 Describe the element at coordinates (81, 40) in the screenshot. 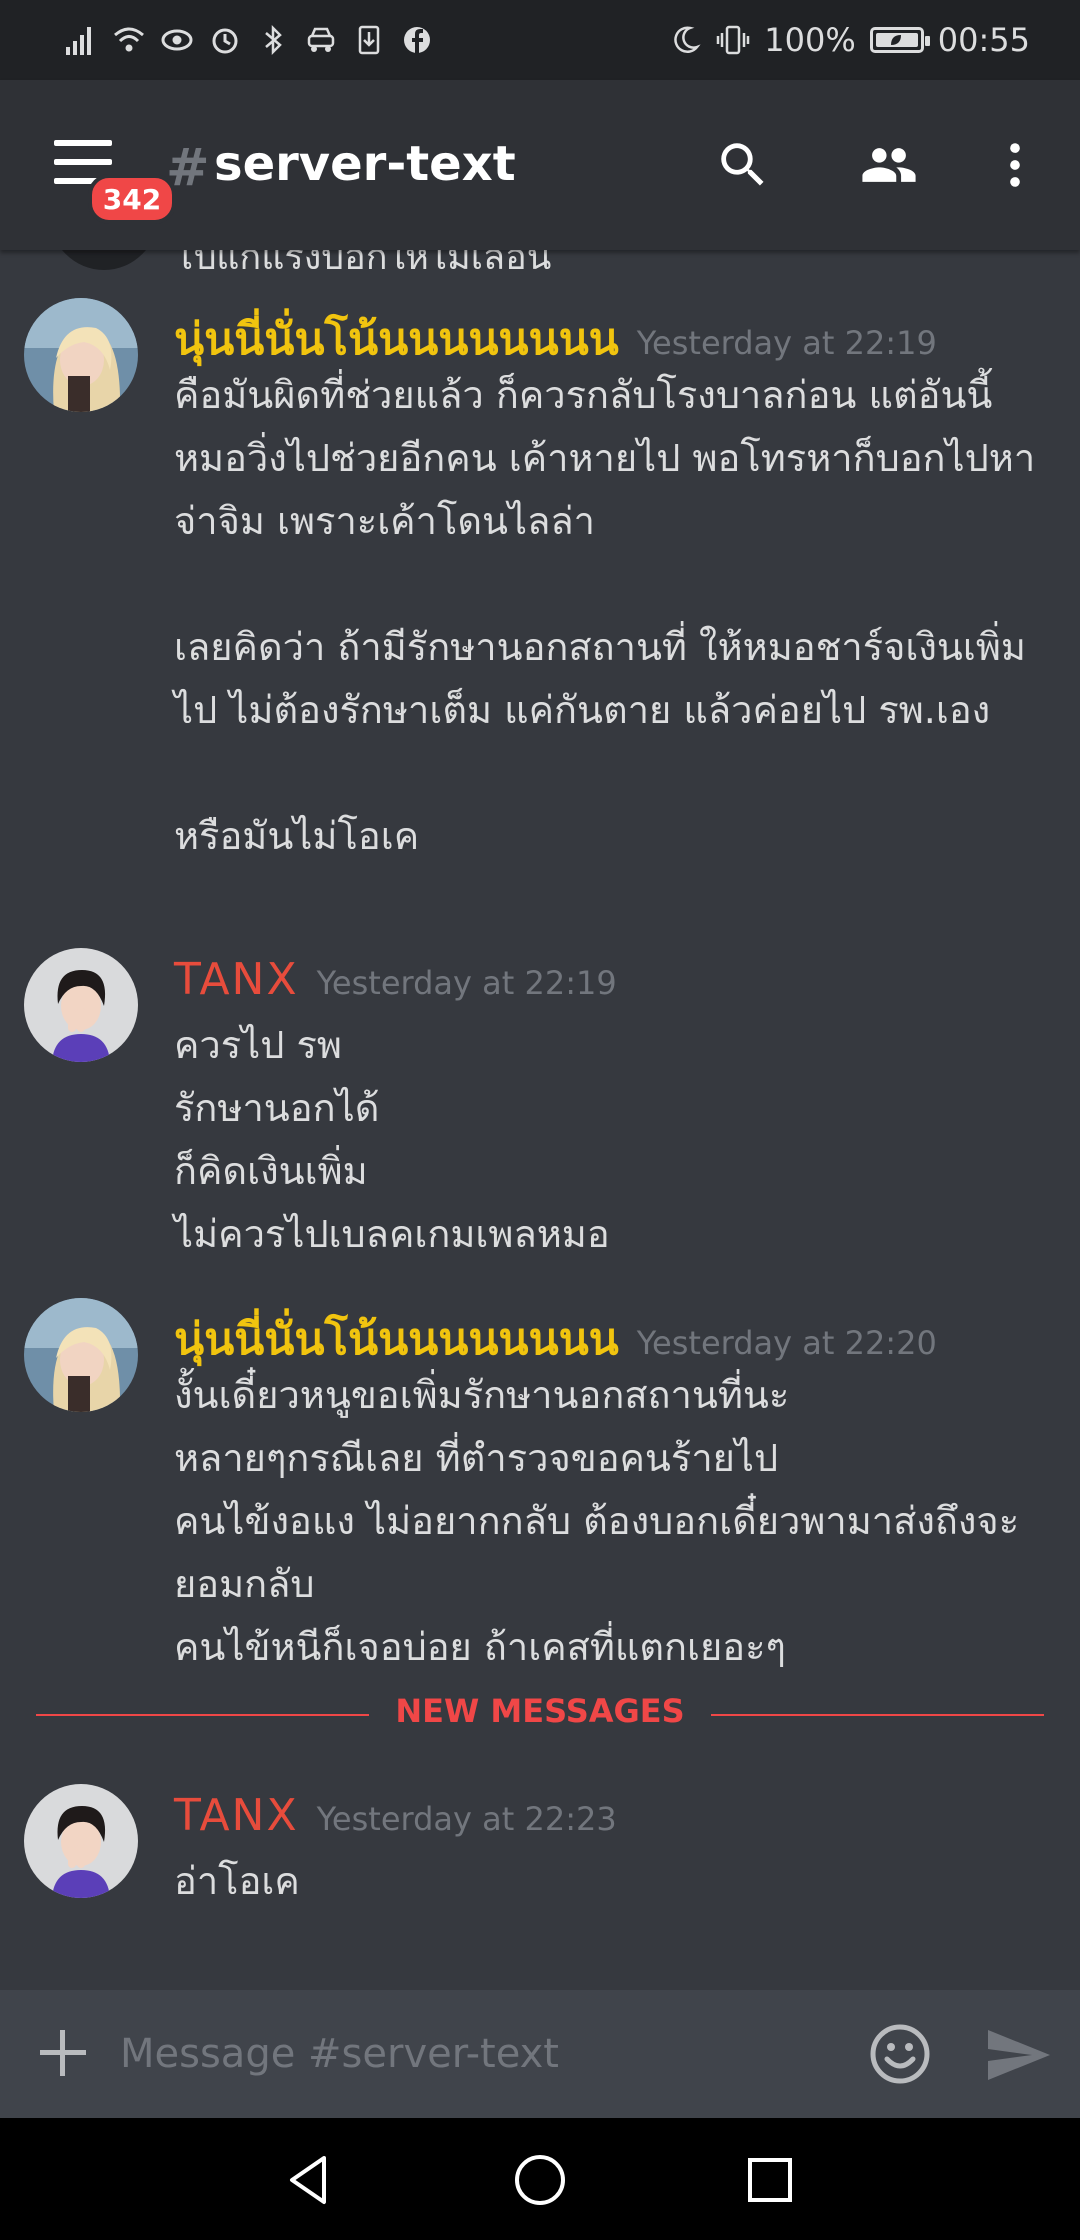

I see `signal-icon` at that location.